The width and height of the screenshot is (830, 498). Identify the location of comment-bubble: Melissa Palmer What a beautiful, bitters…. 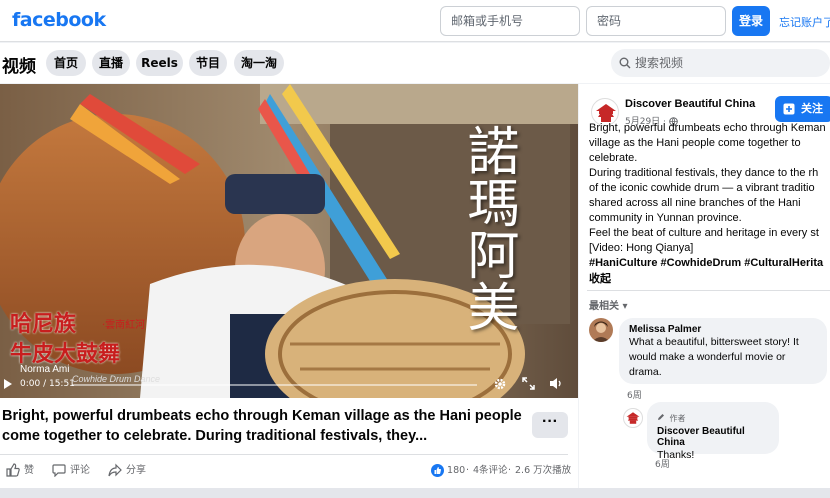
(723, 351).